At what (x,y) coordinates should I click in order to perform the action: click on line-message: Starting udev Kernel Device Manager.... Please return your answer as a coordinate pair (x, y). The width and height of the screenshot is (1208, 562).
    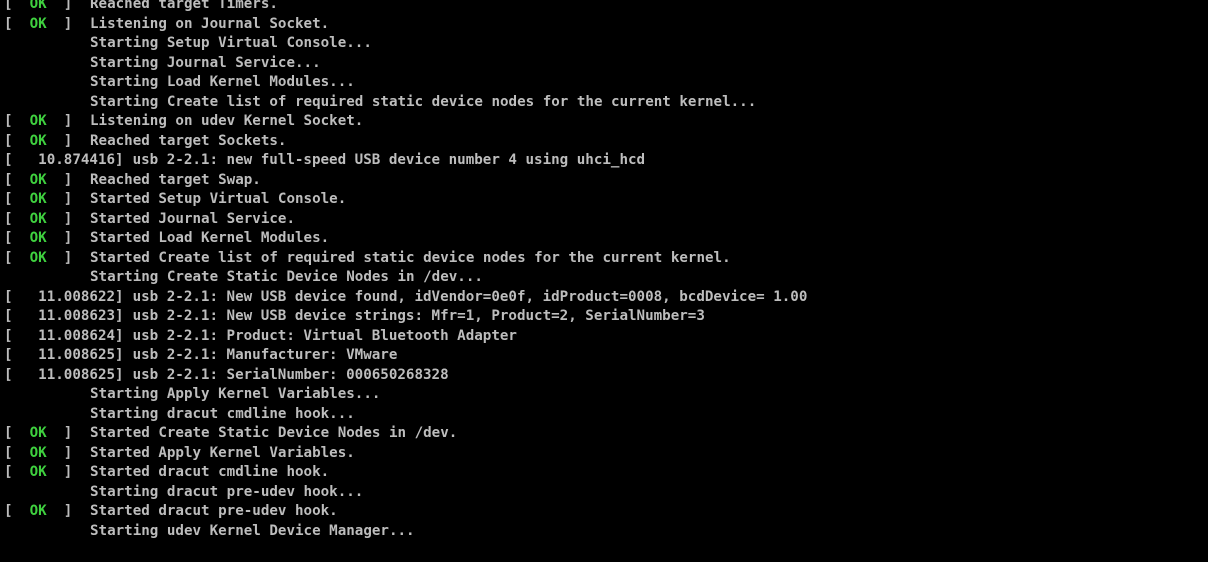
    Looking at the image, I should click on (252, 530).